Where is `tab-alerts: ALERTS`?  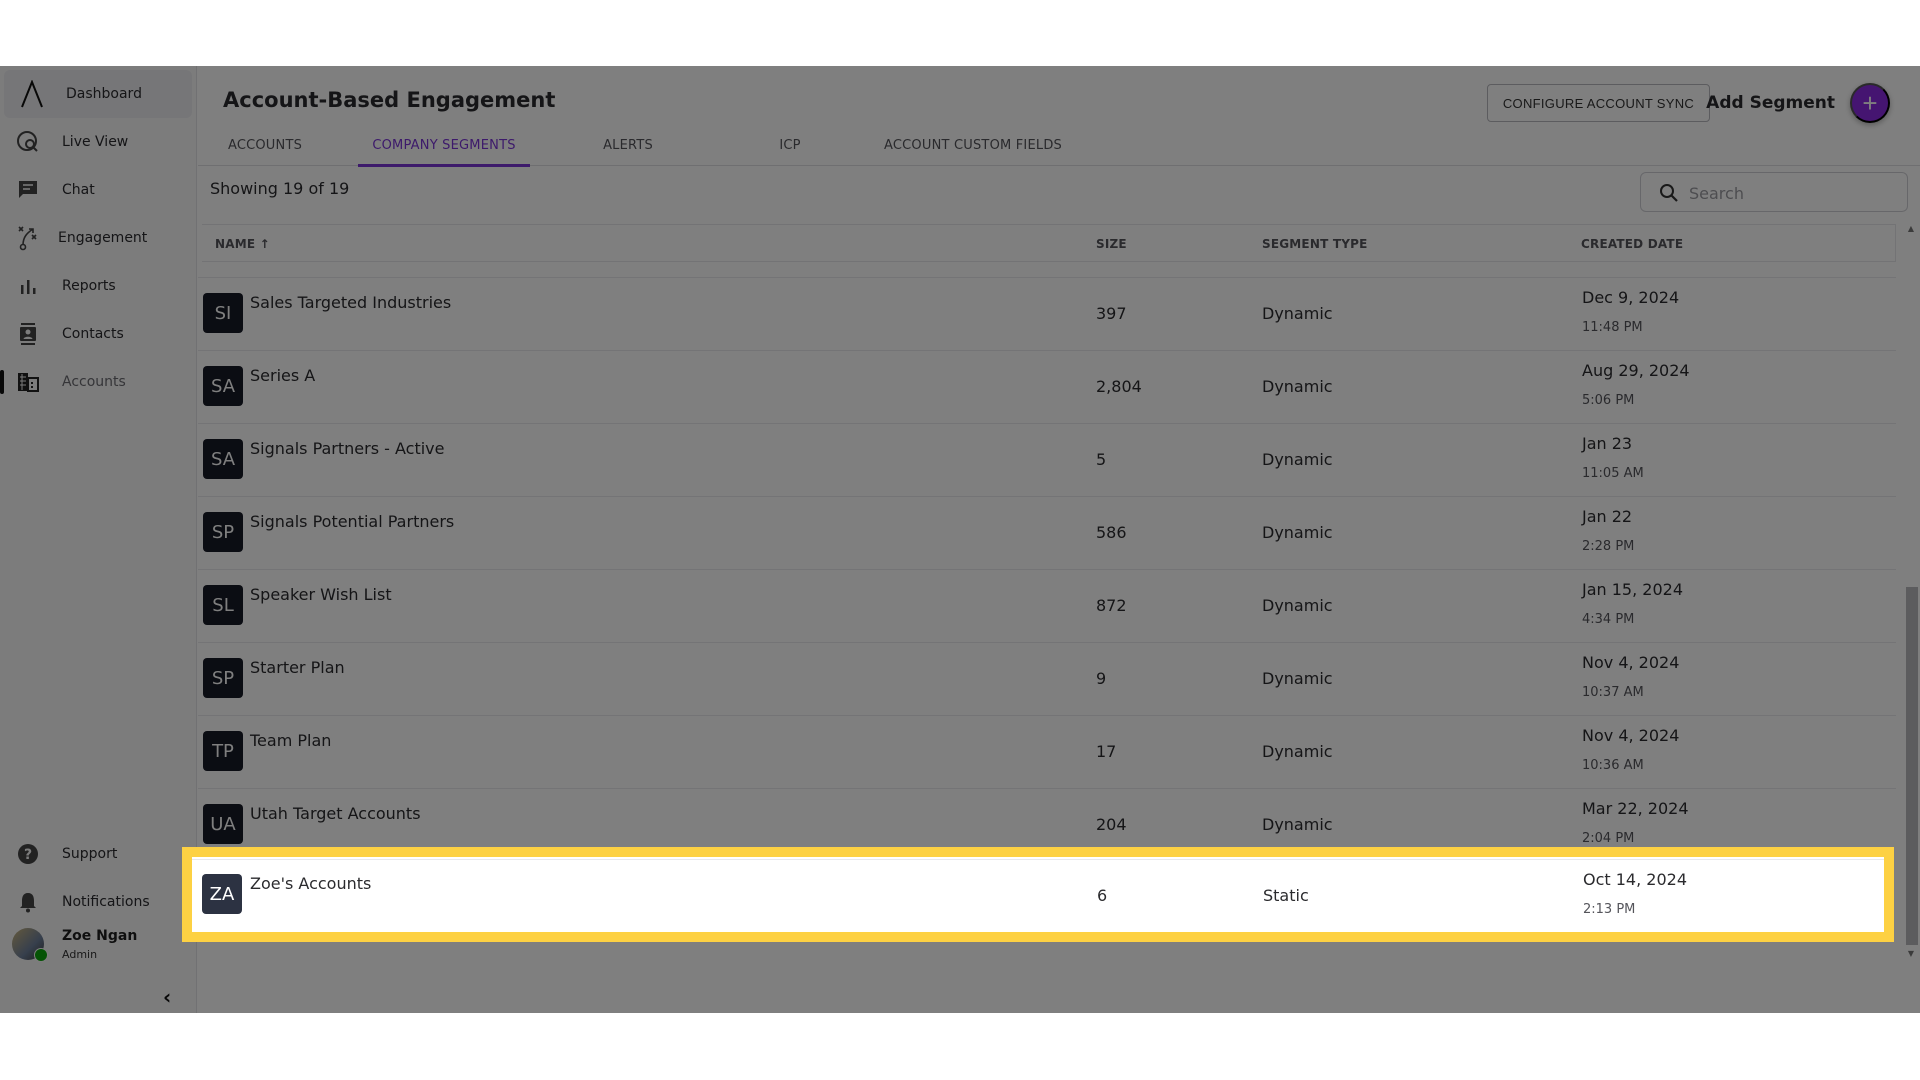 tab-alerts: ALERTS is located at coordinates (628, 145).